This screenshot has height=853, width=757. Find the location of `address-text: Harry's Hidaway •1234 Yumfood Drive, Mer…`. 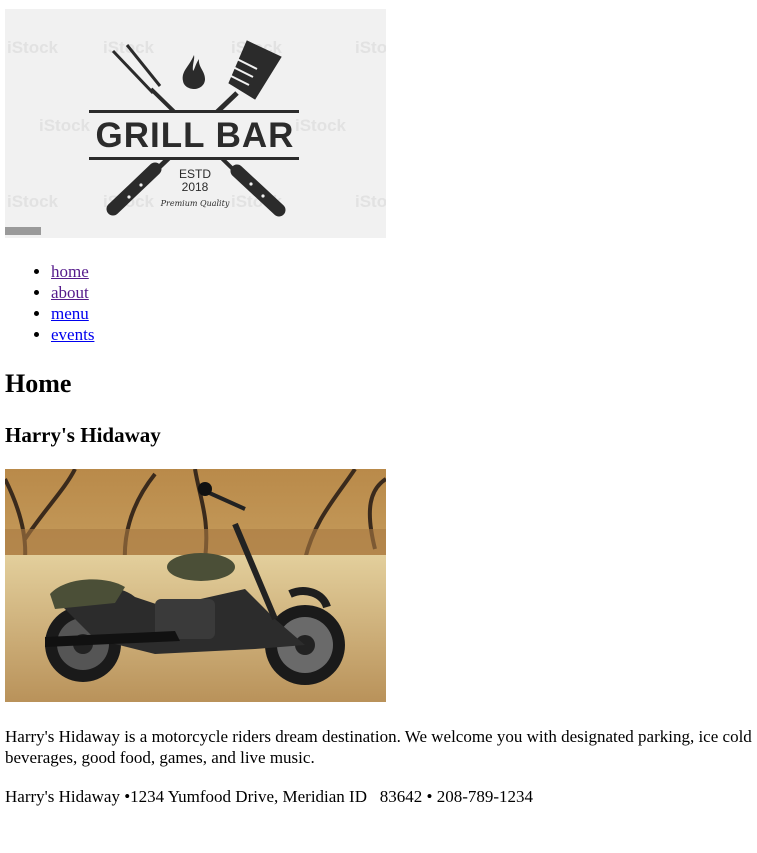

address-text: Harry's Hidaway •1234 Yumfood Drive, Mer… is located at coordinates (269, 796).